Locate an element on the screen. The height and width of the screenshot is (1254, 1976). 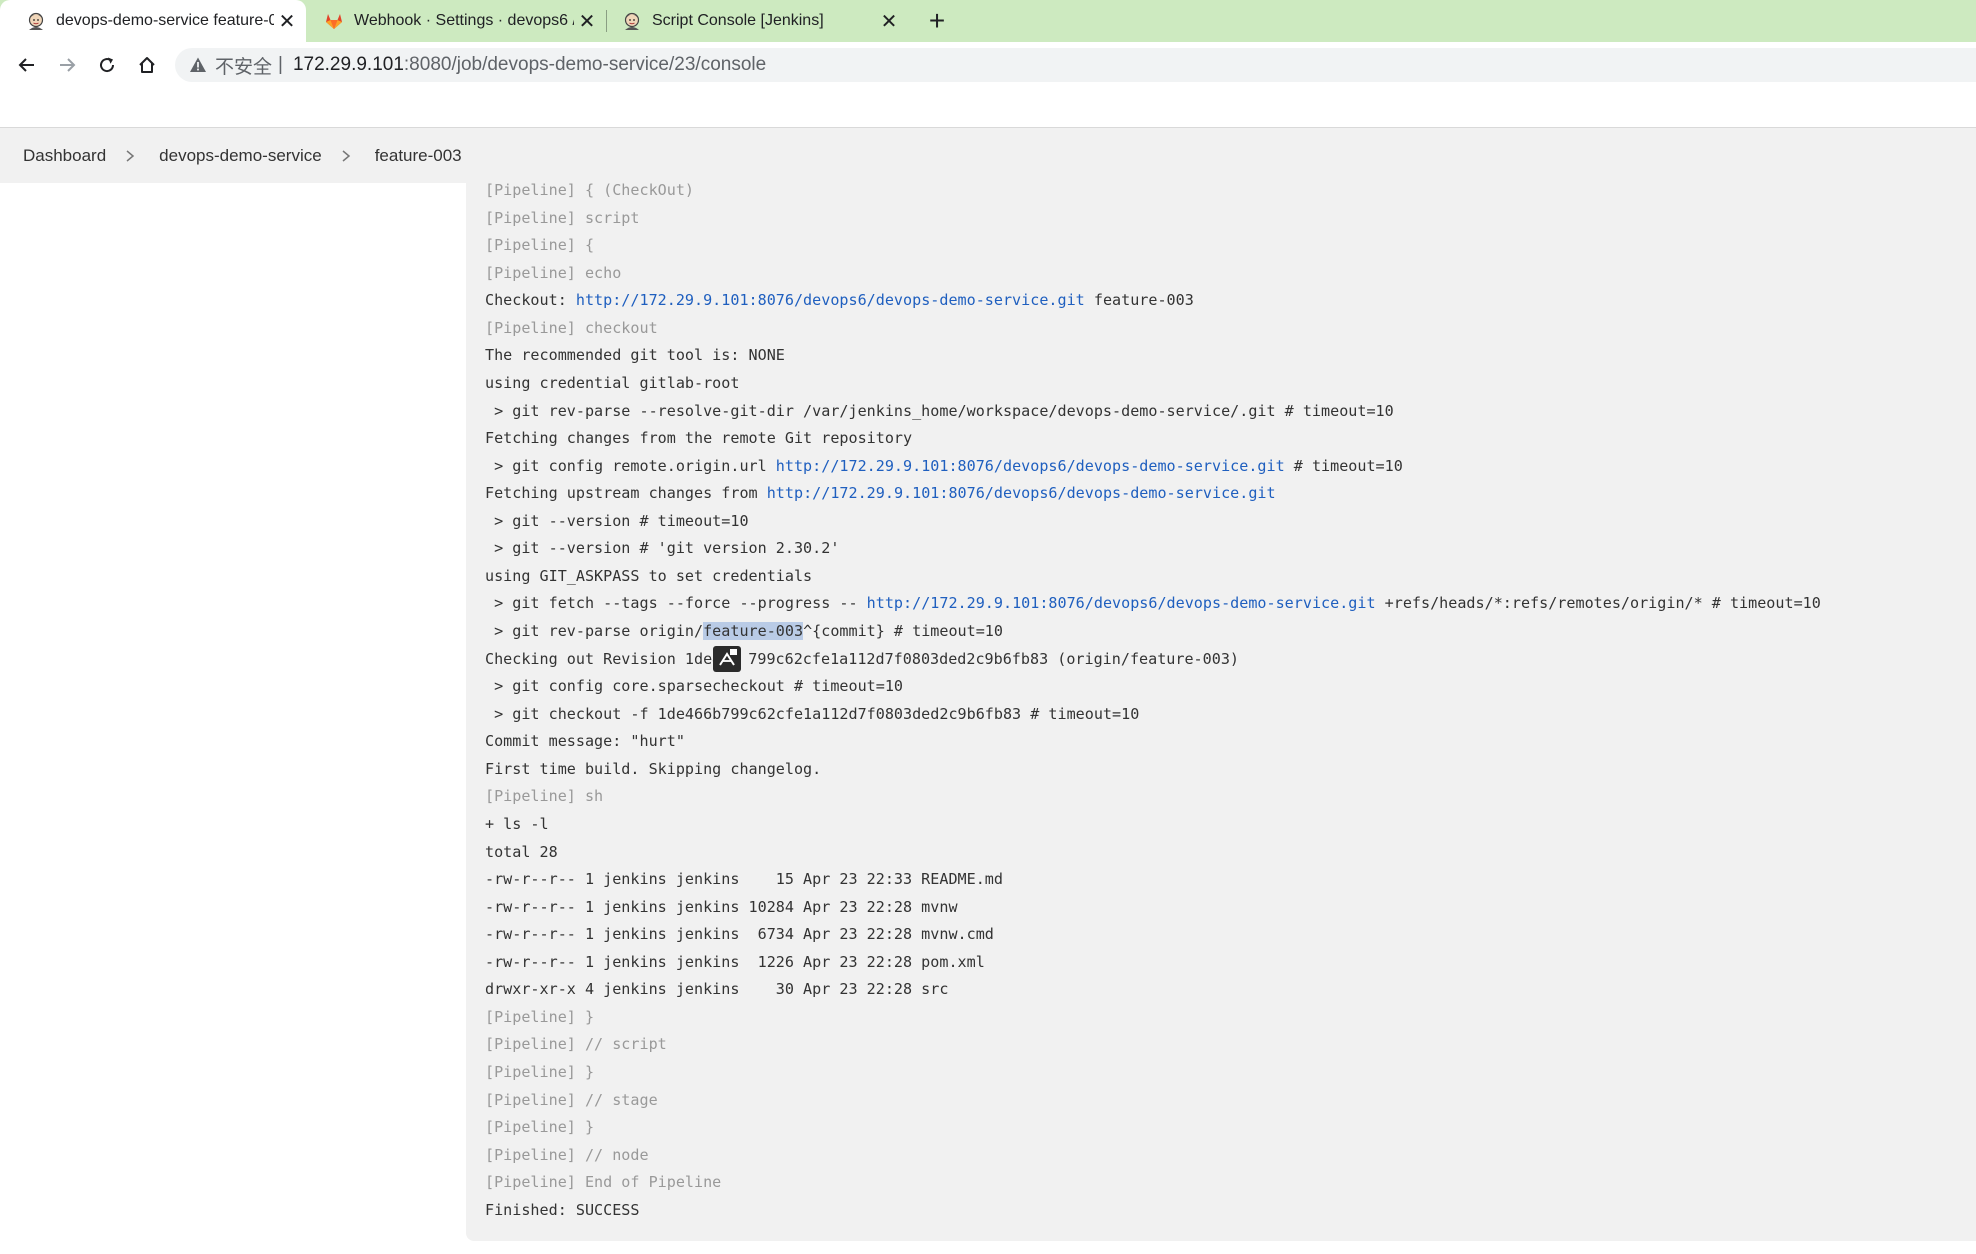
breadcrumb-job: devops-demo-service is located at coordinates (240, 156).